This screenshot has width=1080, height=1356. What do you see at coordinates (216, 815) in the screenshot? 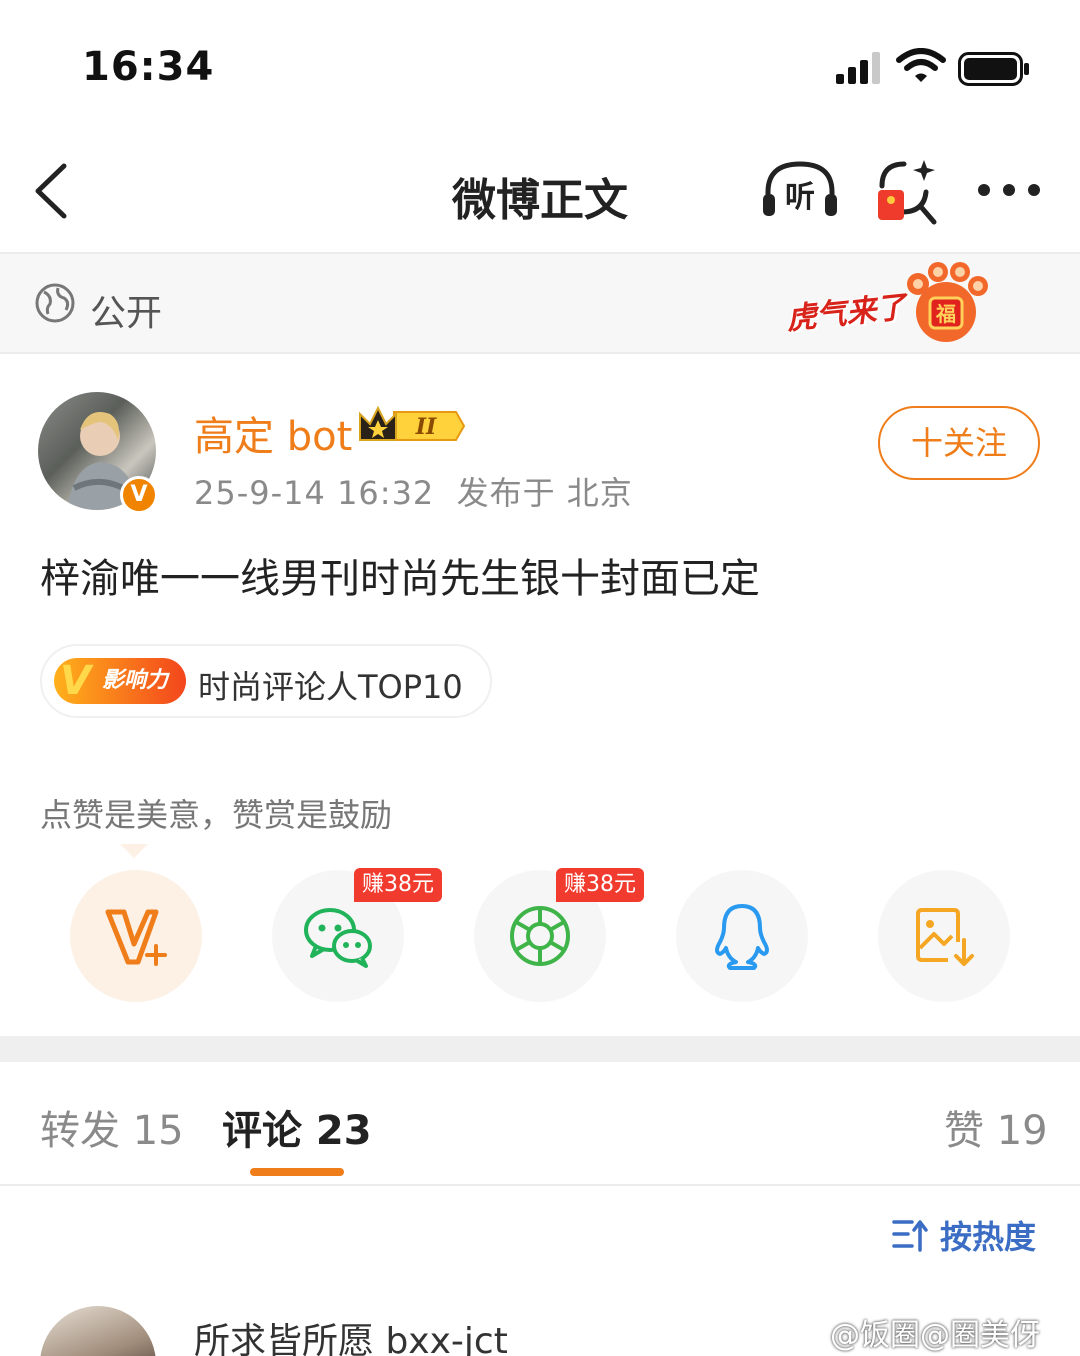
I see `reward-hint: 点赞是美意，赞赏是鼓励` at bounding box center [216, 815].